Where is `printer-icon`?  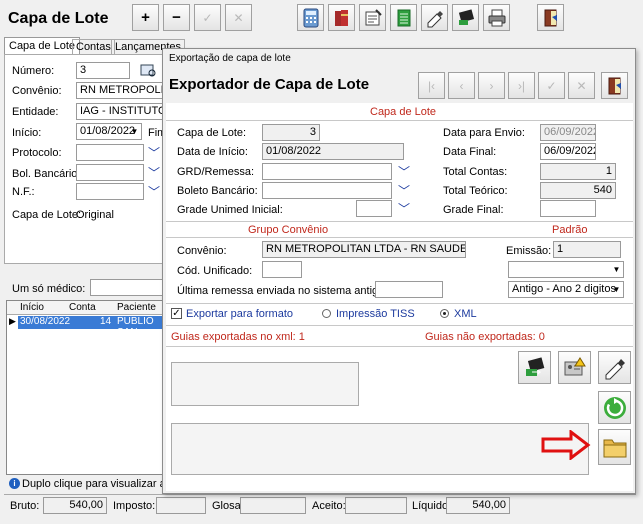 printer-icon is located at coordinates (496, 17).